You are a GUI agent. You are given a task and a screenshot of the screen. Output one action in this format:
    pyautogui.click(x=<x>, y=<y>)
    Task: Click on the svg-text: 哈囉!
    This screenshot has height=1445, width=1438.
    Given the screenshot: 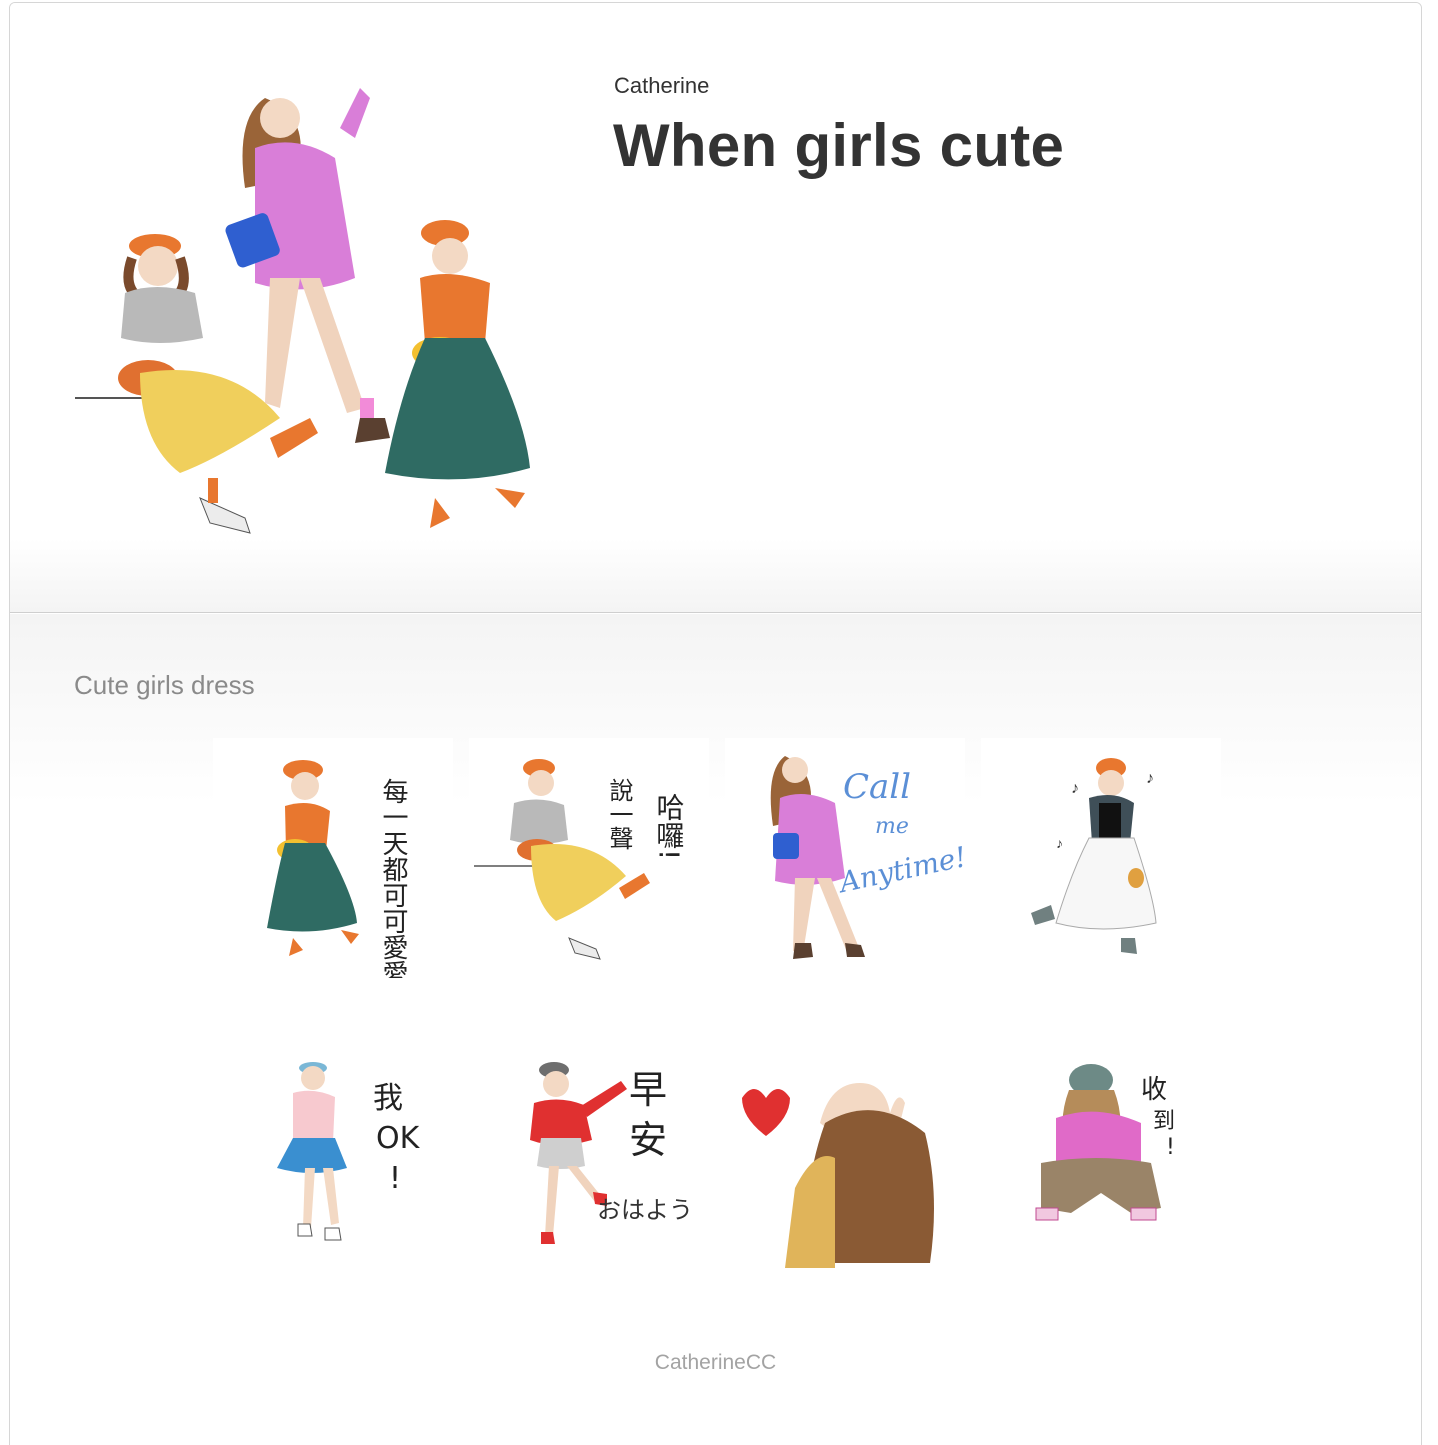 What is the action you would take?
    pyautogui.click(x=669, y=827)
    